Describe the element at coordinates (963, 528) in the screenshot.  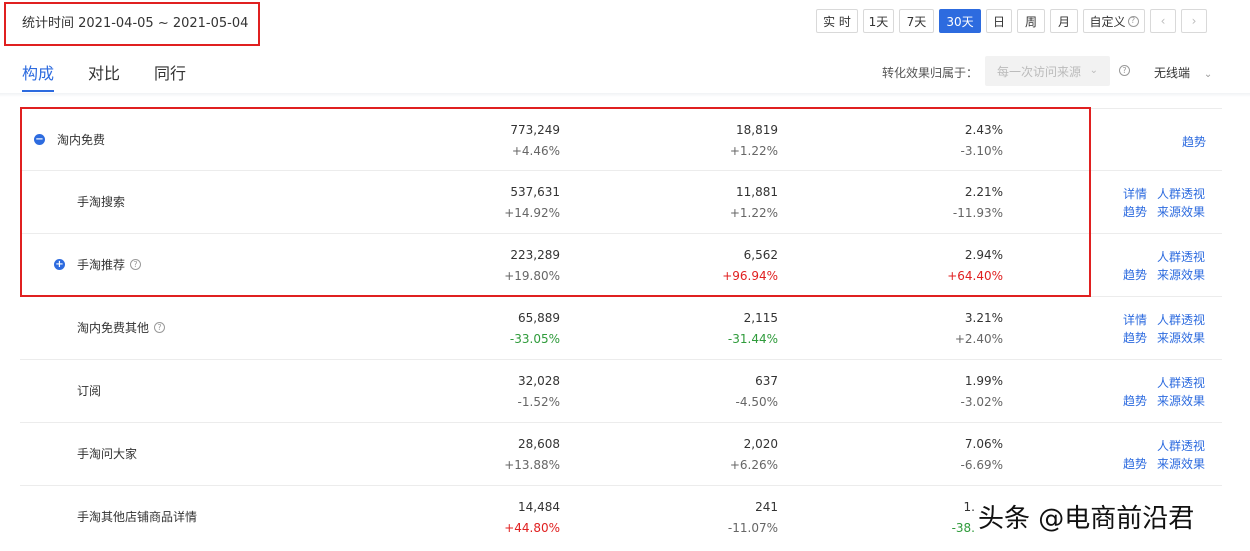
I see `conversion-change: -38.` at that location.